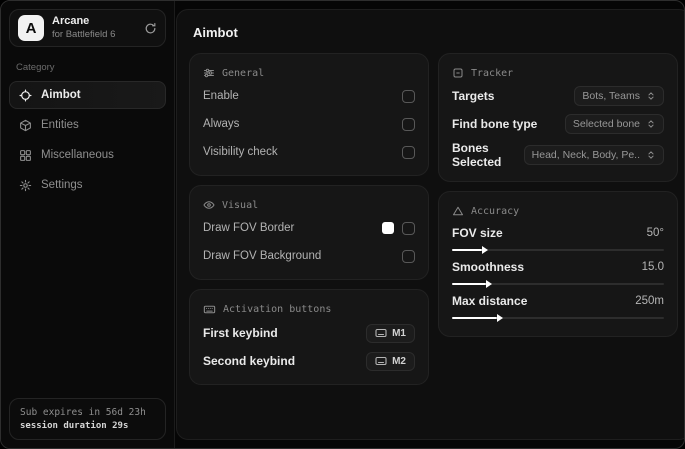 Image resolution: width=685 pixels, height=449 pixels. Describe the element at coordinates (77, 155) in the screenshot. I see `sidebar-item-label: Miscellaneous` at that location.